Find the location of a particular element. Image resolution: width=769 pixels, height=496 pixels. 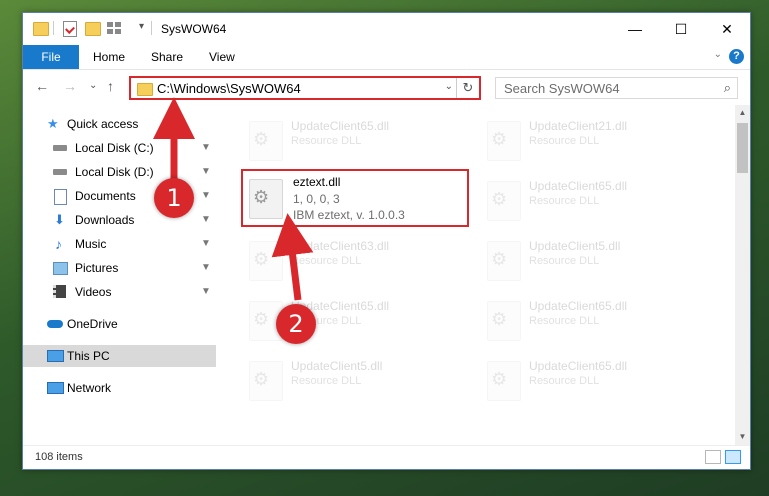

annotation-arrows is located at coordinates (233, 199).